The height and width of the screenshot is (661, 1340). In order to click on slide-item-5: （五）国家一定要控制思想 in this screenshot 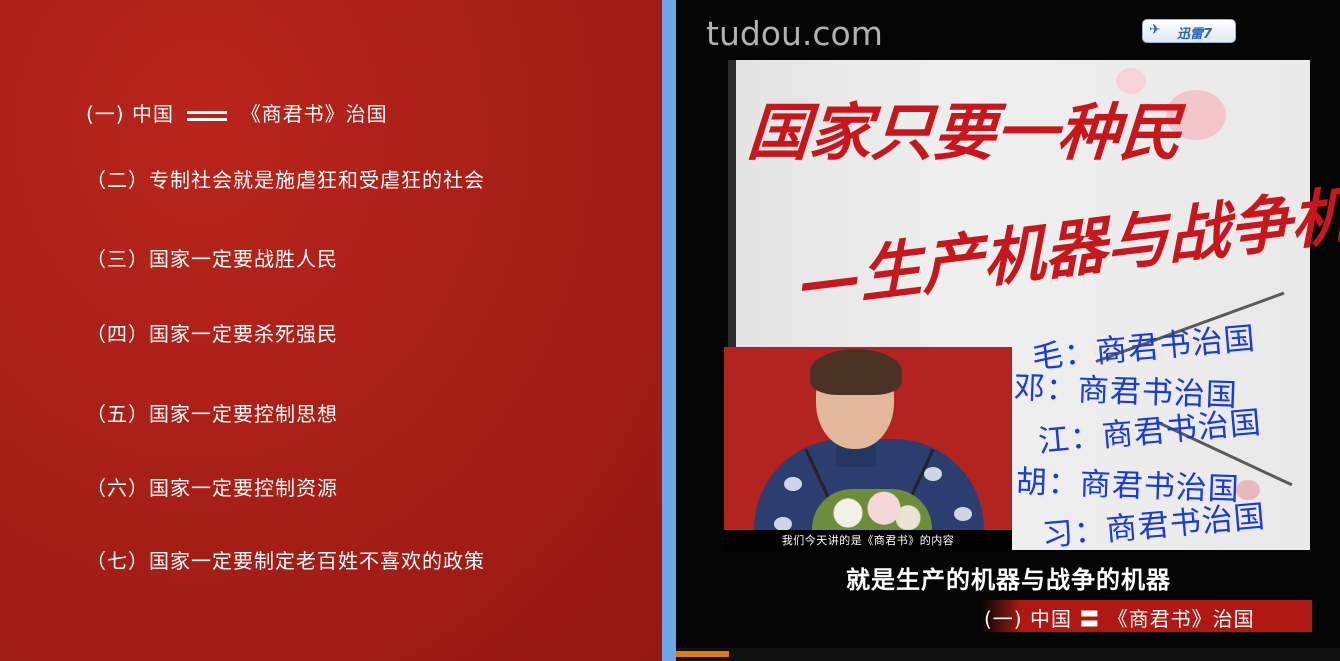, I will do `click(212, 414)`.